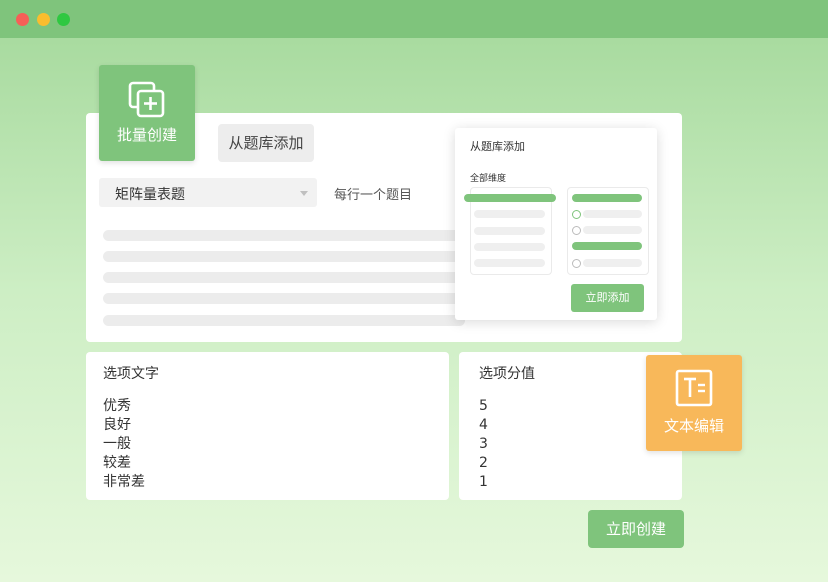 The width and height of the screenshot is (828, 582). I want to click on list-item: 良好, so click(117, 425).